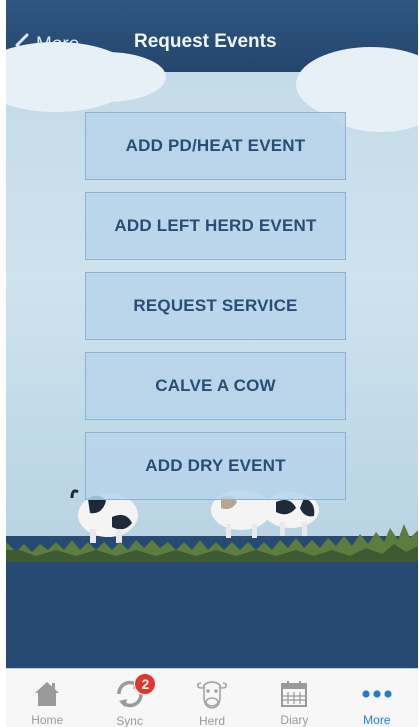 The width and height of the screenshot is (419, 727). What do you see at coordinates (47, 720) in the screenshot?
I see `tab-label: Home` at bounding box center [47, 720].